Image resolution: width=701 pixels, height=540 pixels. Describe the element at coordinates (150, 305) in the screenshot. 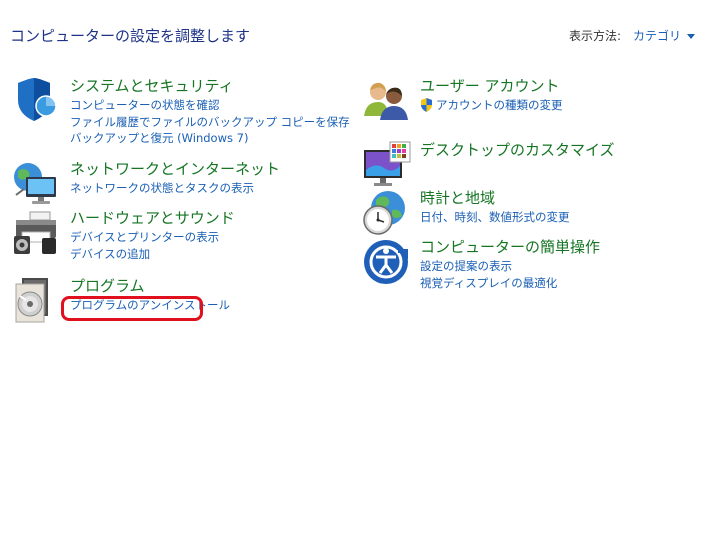

I see `link-uninstall-program: プログラムのアンインストール` at that location.